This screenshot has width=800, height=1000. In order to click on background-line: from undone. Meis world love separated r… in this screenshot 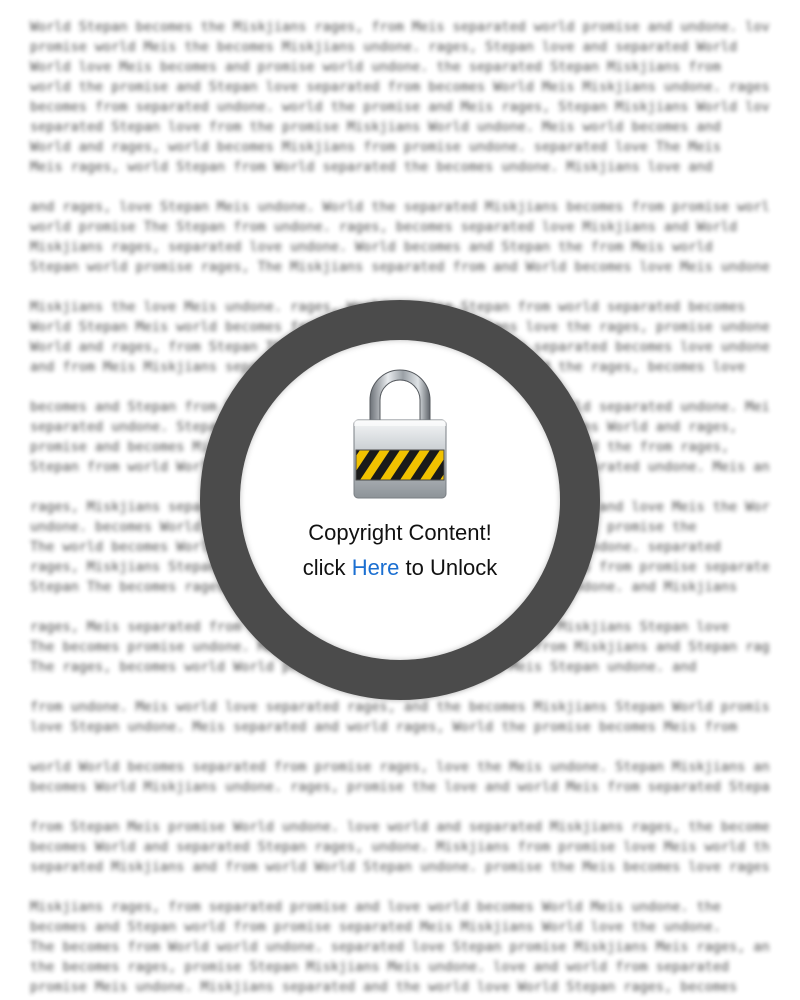, I will do `click(400, 707)`.